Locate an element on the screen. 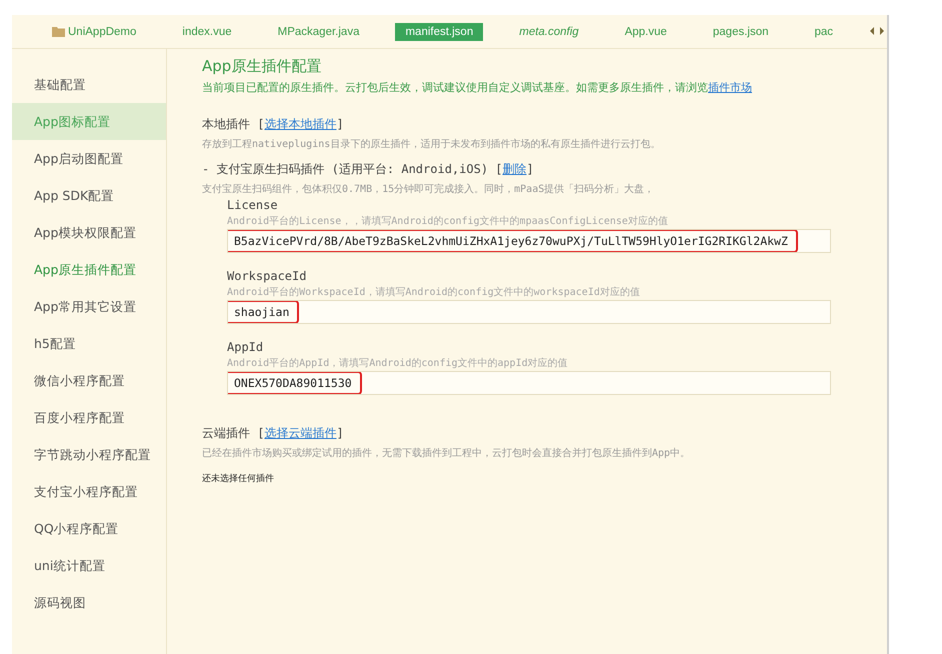 The image size is (942, 654). sidebar-item: 基础配置 is located at coordinates (89, 84).